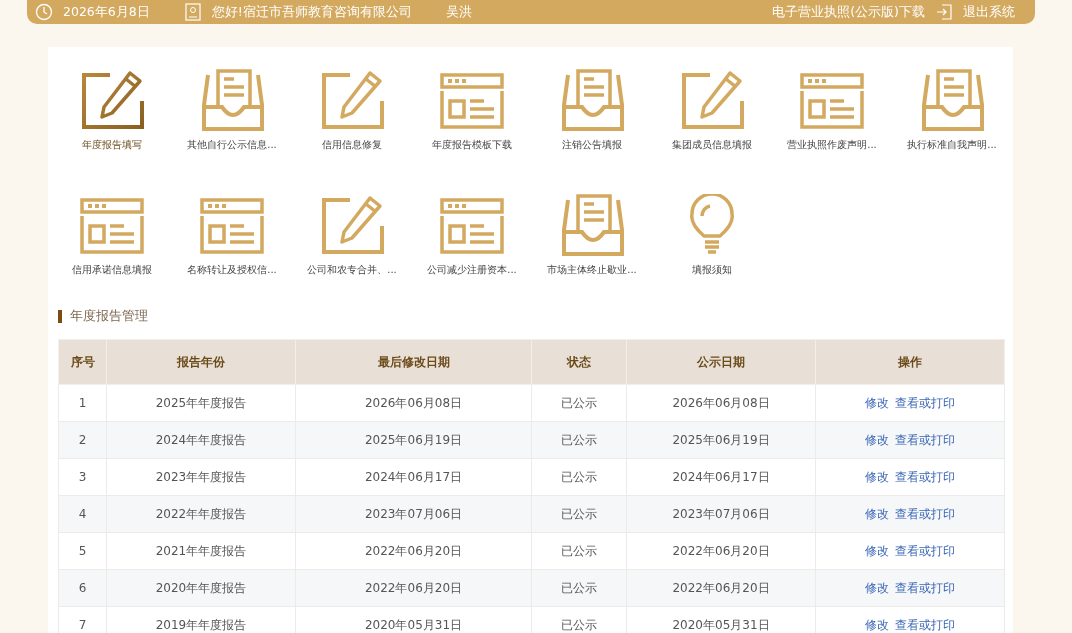 The image size is (1072, 633). What do you see at coordinates (109, 316) in the screenshot?
I see `section-title: 年度报告管理` at bounding box center [109, 316].